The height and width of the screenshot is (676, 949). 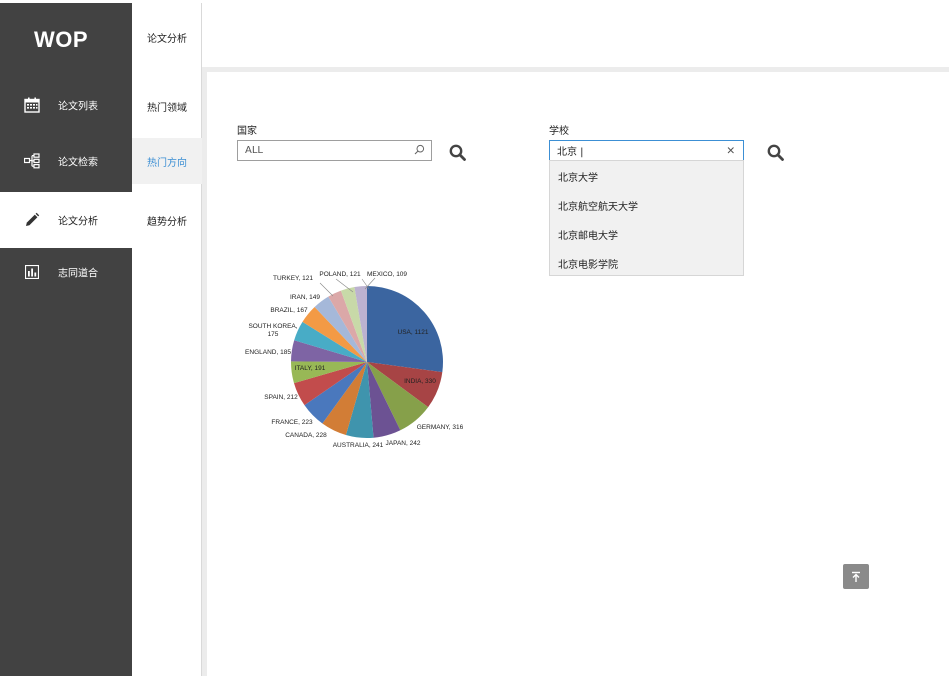 I want to click on dropdown-option: 北京航空航天大学, so click(x=598, y=205).